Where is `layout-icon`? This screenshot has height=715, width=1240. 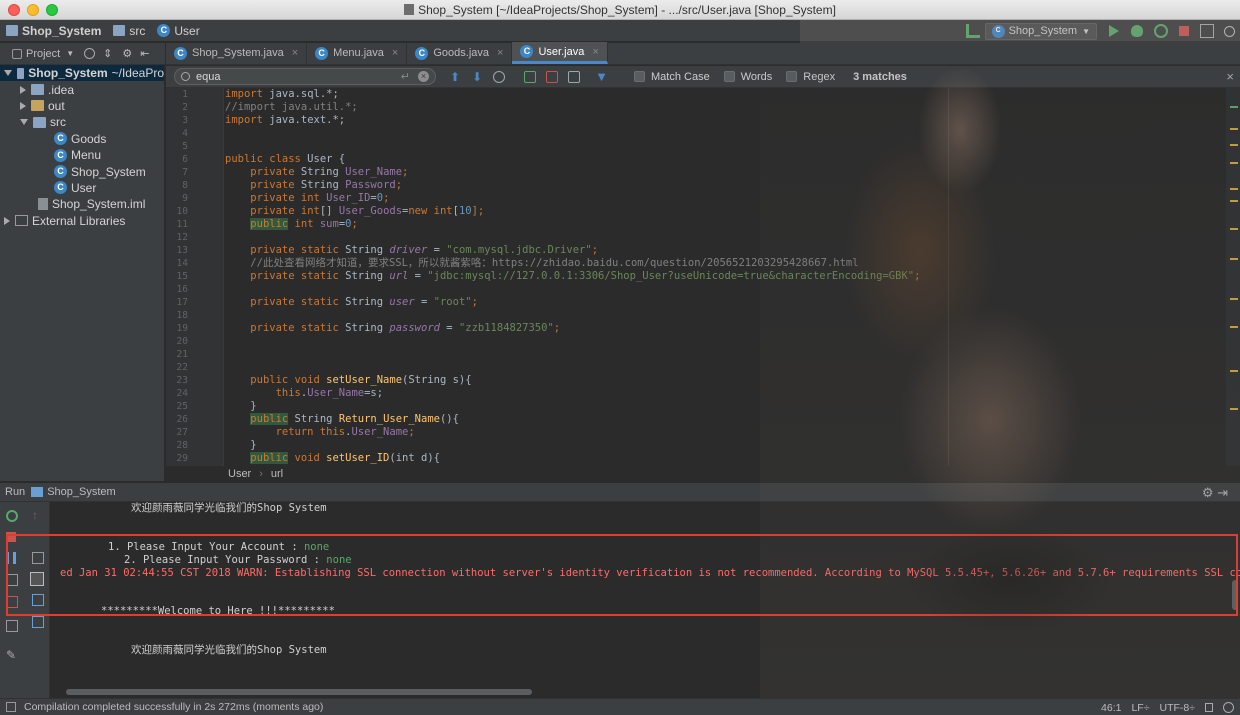 layout-icon is located at coordinates (12, 626).